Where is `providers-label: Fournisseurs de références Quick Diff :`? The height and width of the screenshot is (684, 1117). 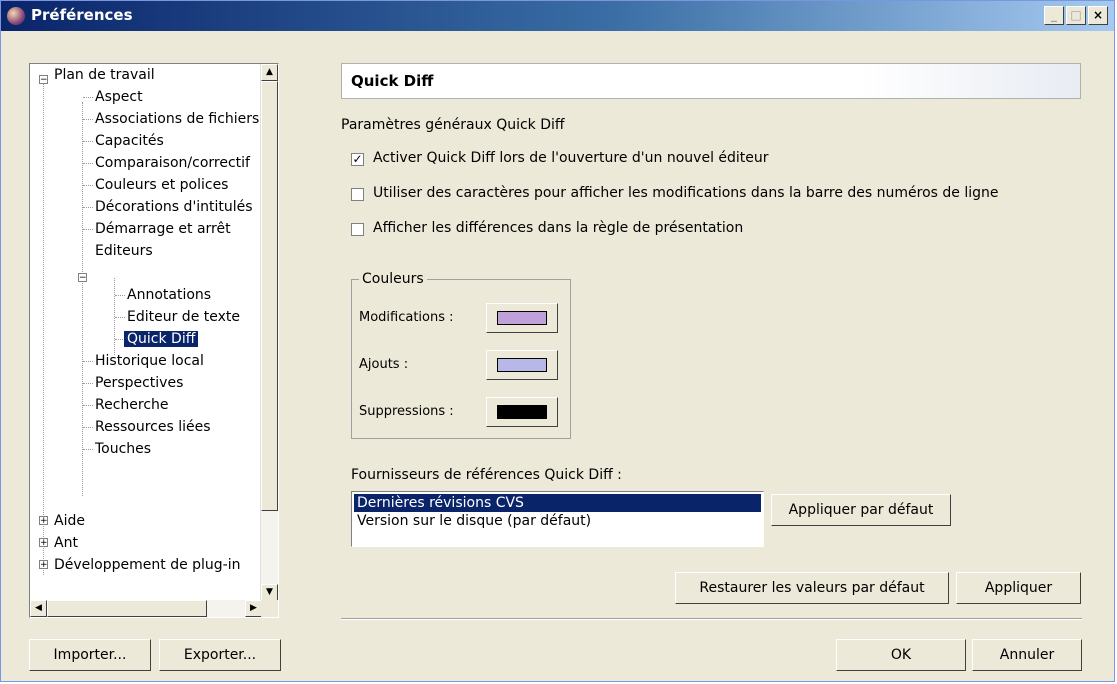
providers-label: Fournisseurs de références Quick Diff : is located at coordinates (486, 475).